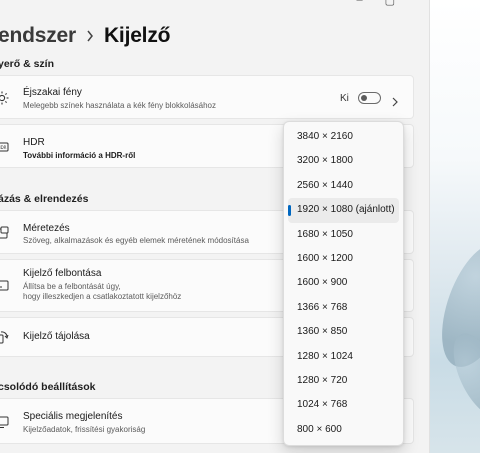 The width and height of the screenshot is (480, 453). I want to click on resolution-option: 3840 × 2160, so click(343, 137).